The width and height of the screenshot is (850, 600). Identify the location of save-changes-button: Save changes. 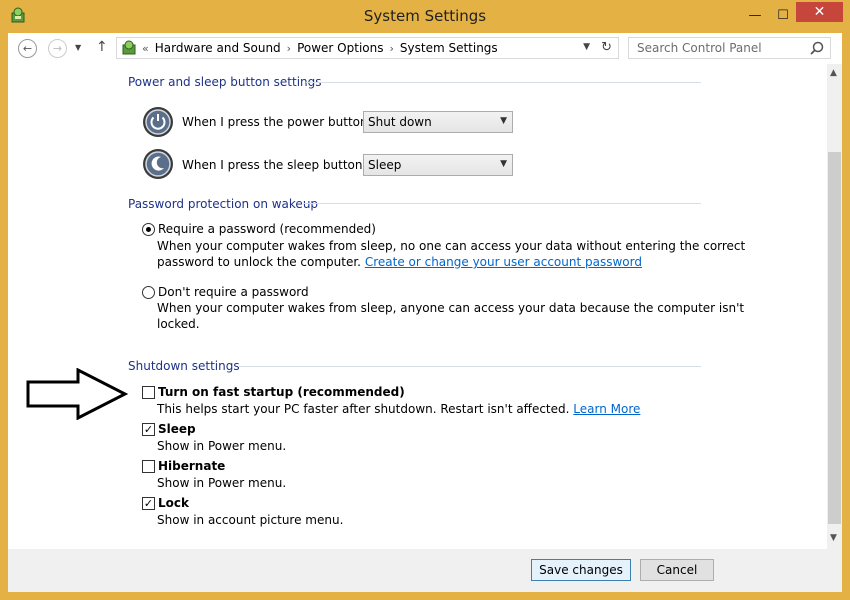
(581, 570).